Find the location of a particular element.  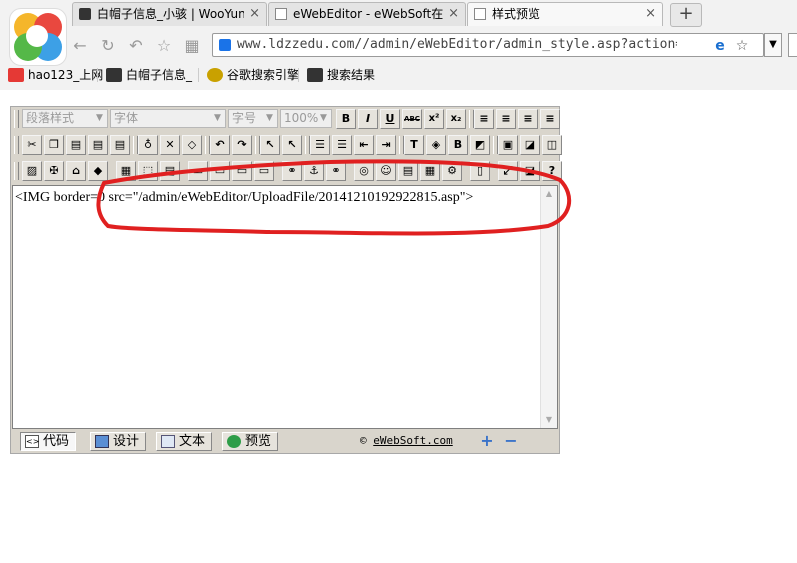

bookmark-hao123: hao123_上网 is located at coordinates (55, 75).